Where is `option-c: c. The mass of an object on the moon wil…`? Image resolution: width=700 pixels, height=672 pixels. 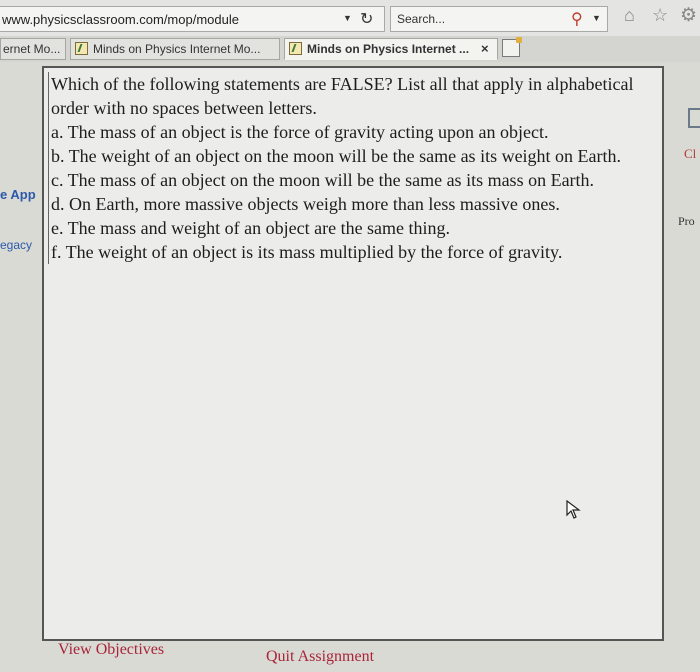 option-c: c. The mass of an object on the moon wil… is located at coordinates (323, 180).